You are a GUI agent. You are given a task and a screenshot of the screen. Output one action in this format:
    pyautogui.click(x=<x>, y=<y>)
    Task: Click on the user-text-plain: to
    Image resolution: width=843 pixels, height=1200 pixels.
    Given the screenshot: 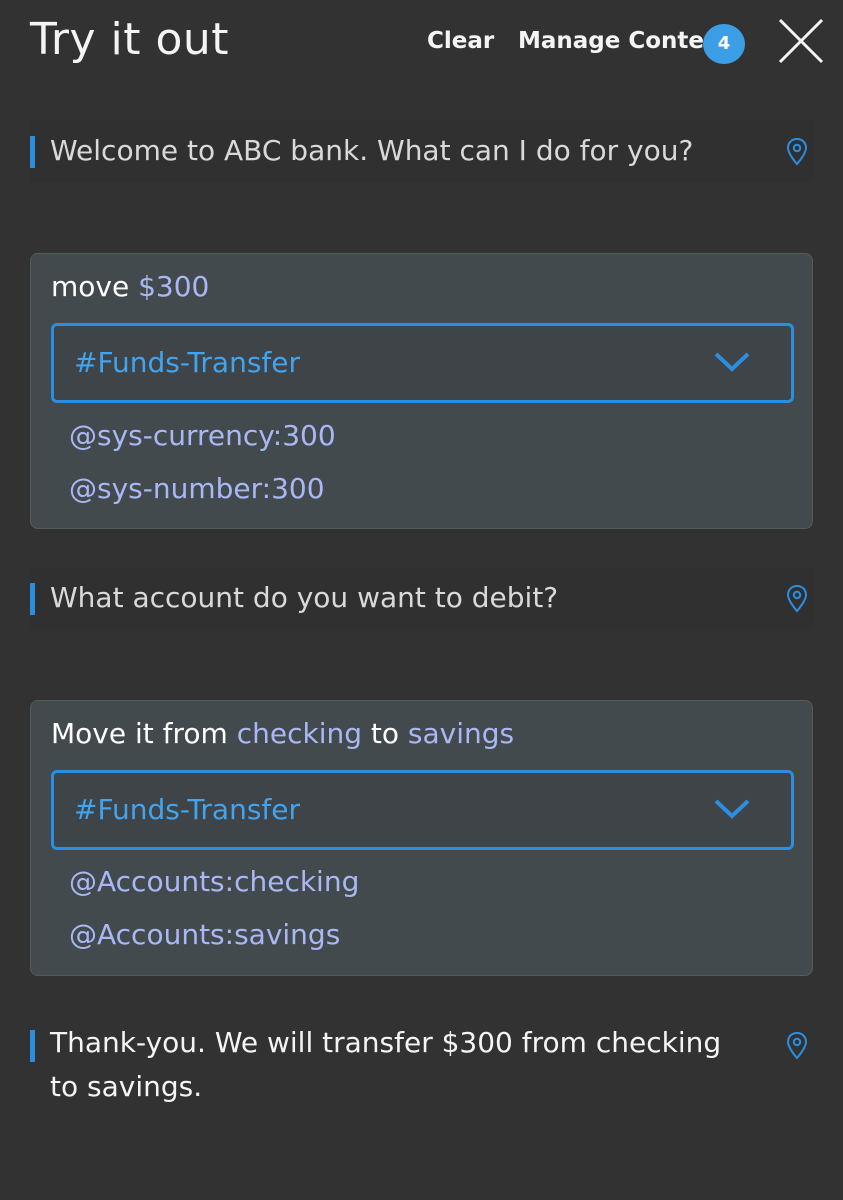 What is the action you would take?
    pyautogui.click(x=385, y=733)
    